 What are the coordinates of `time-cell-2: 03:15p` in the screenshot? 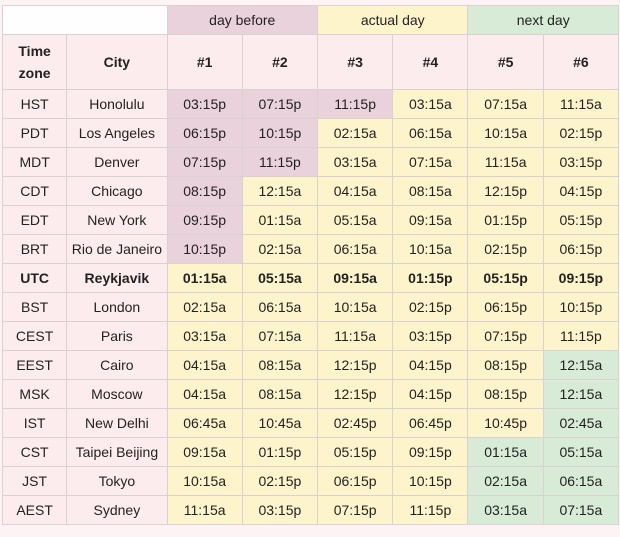 It's located at (280, 510).